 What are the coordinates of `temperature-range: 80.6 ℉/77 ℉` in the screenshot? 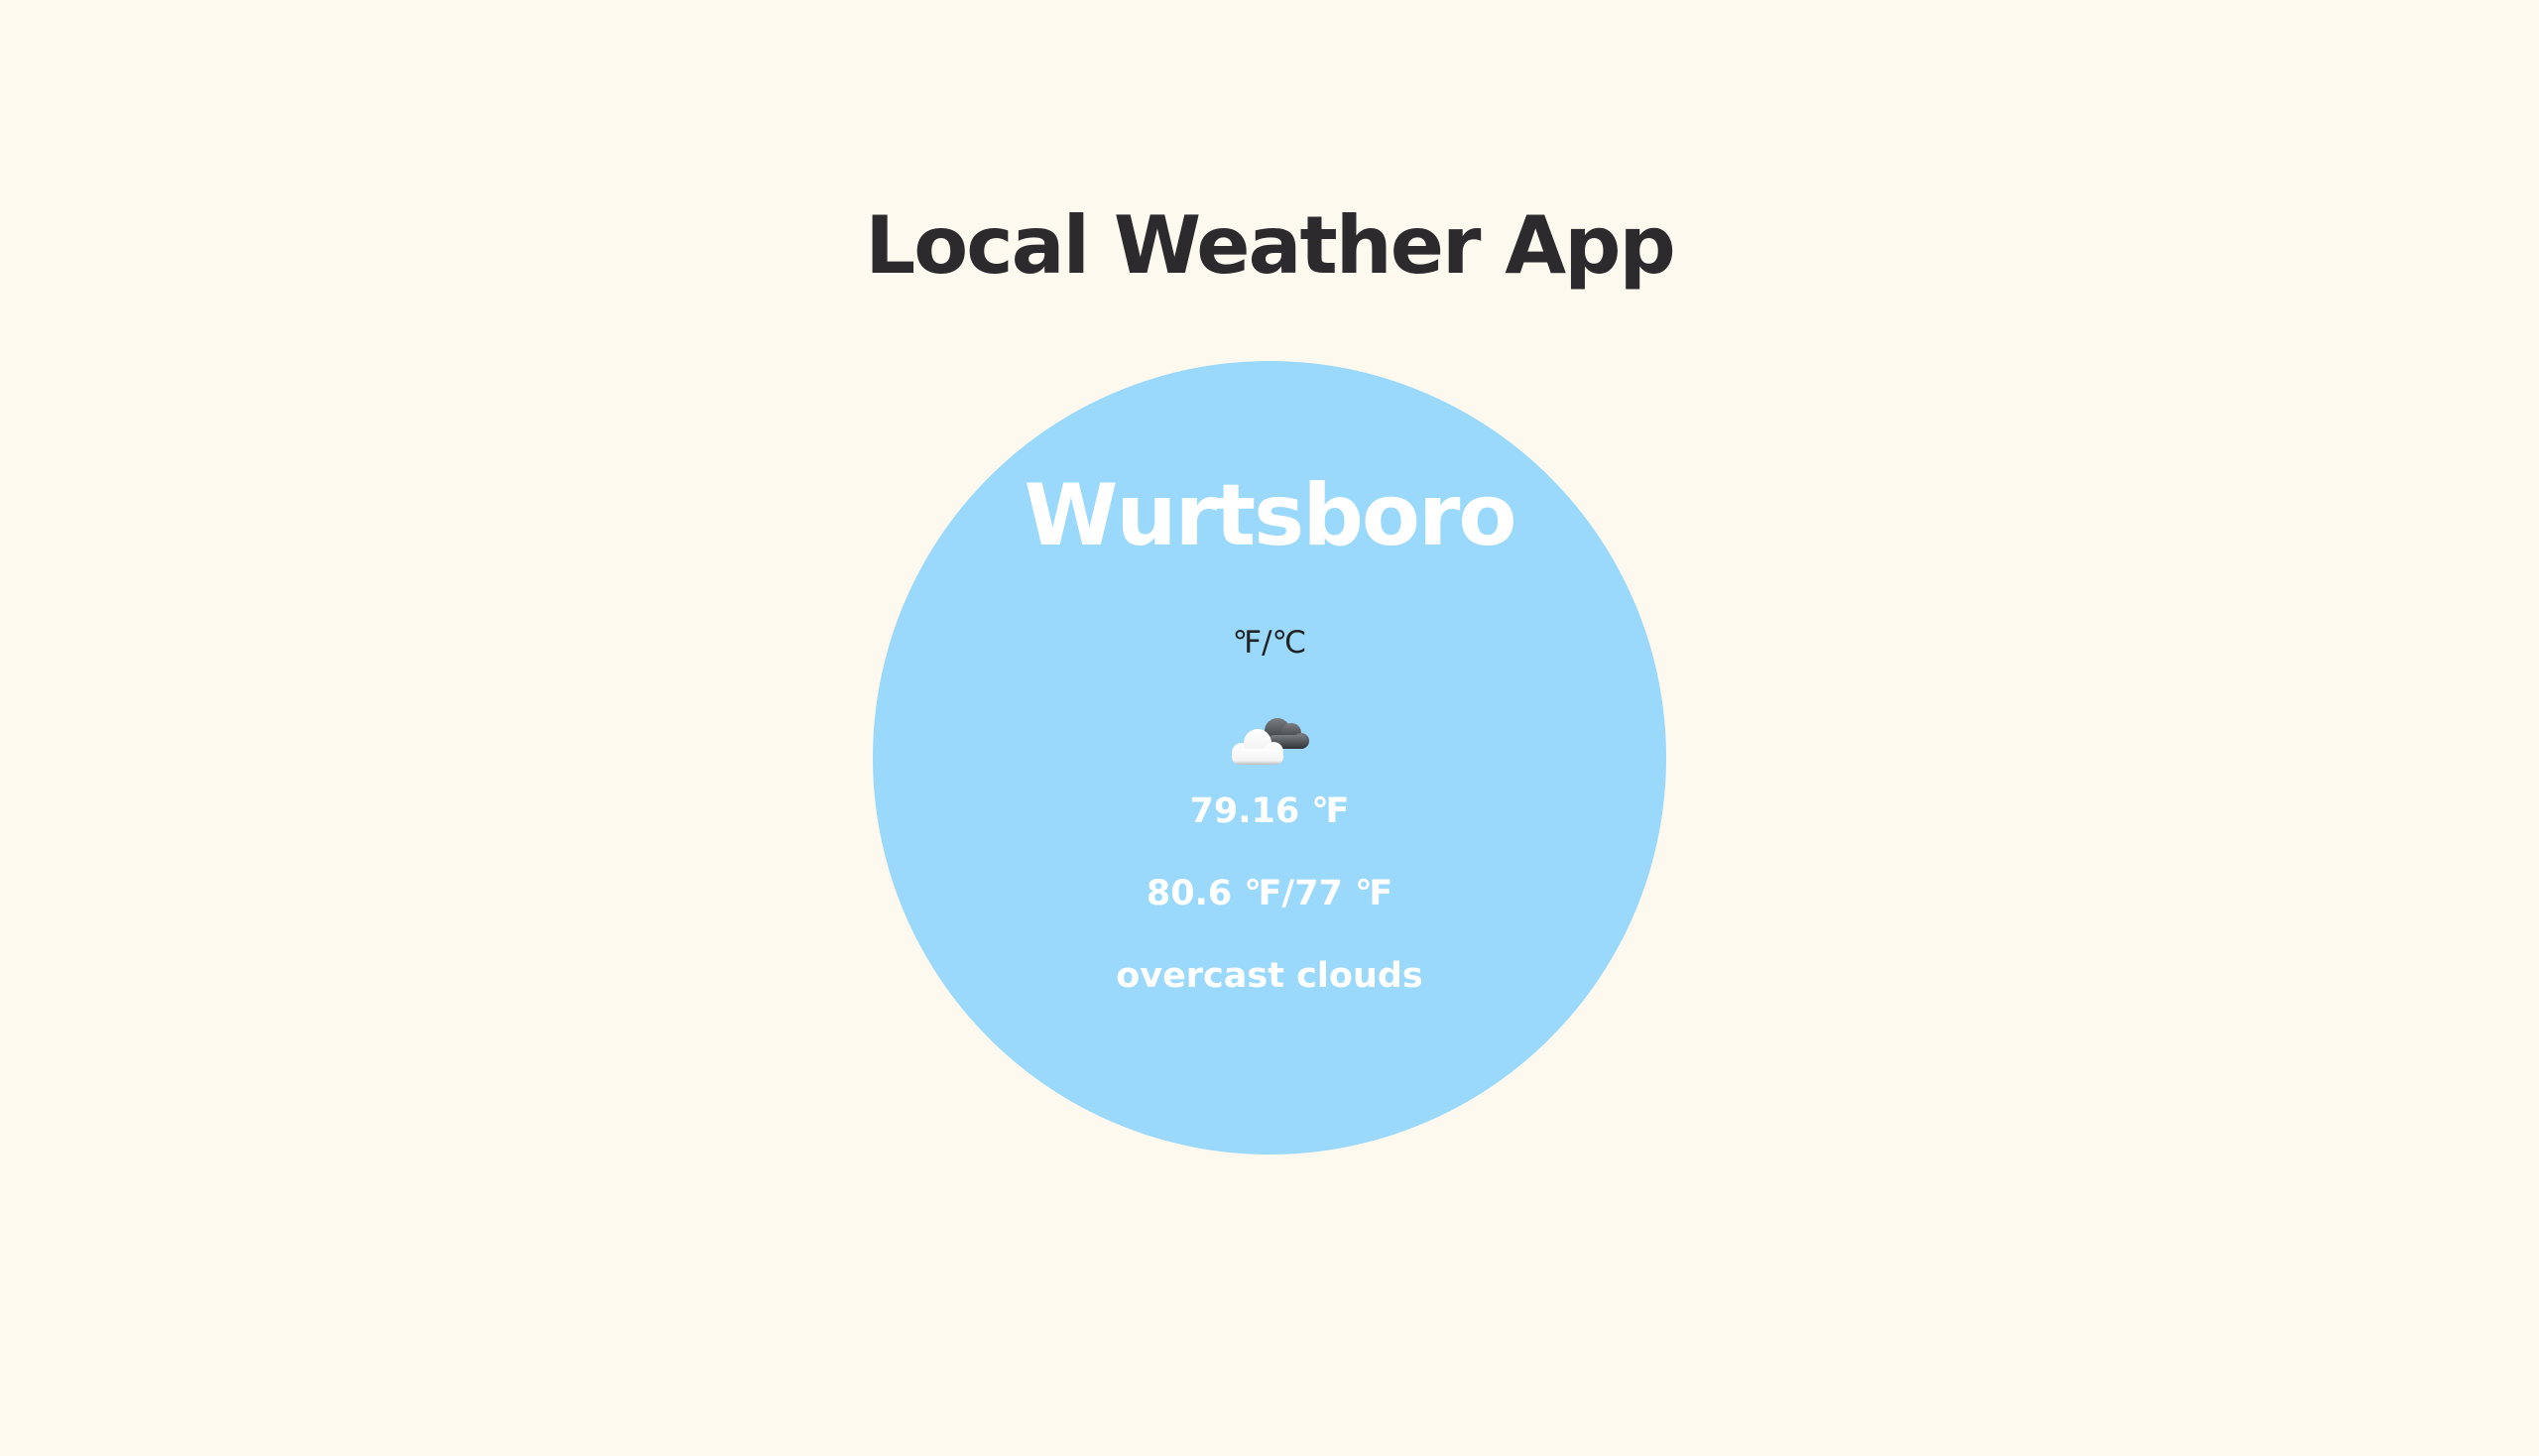 It's located at (1269, 893).